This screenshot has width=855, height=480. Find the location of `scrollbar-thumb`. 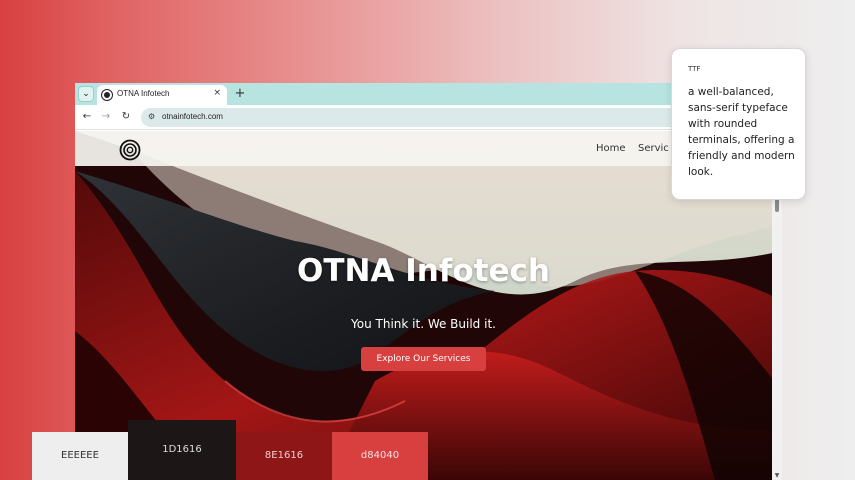

scrollbar-thumb is located at coordinates (777, 205).